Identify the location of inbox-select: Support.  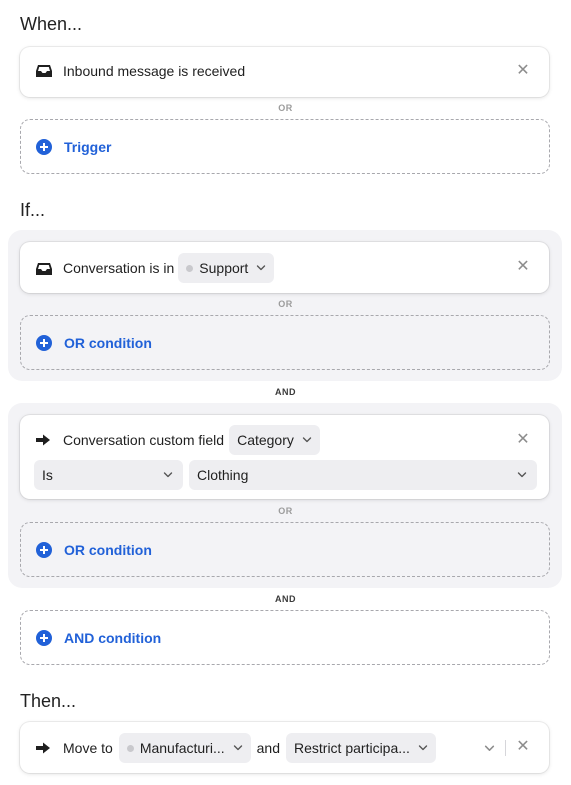
(226, 268).